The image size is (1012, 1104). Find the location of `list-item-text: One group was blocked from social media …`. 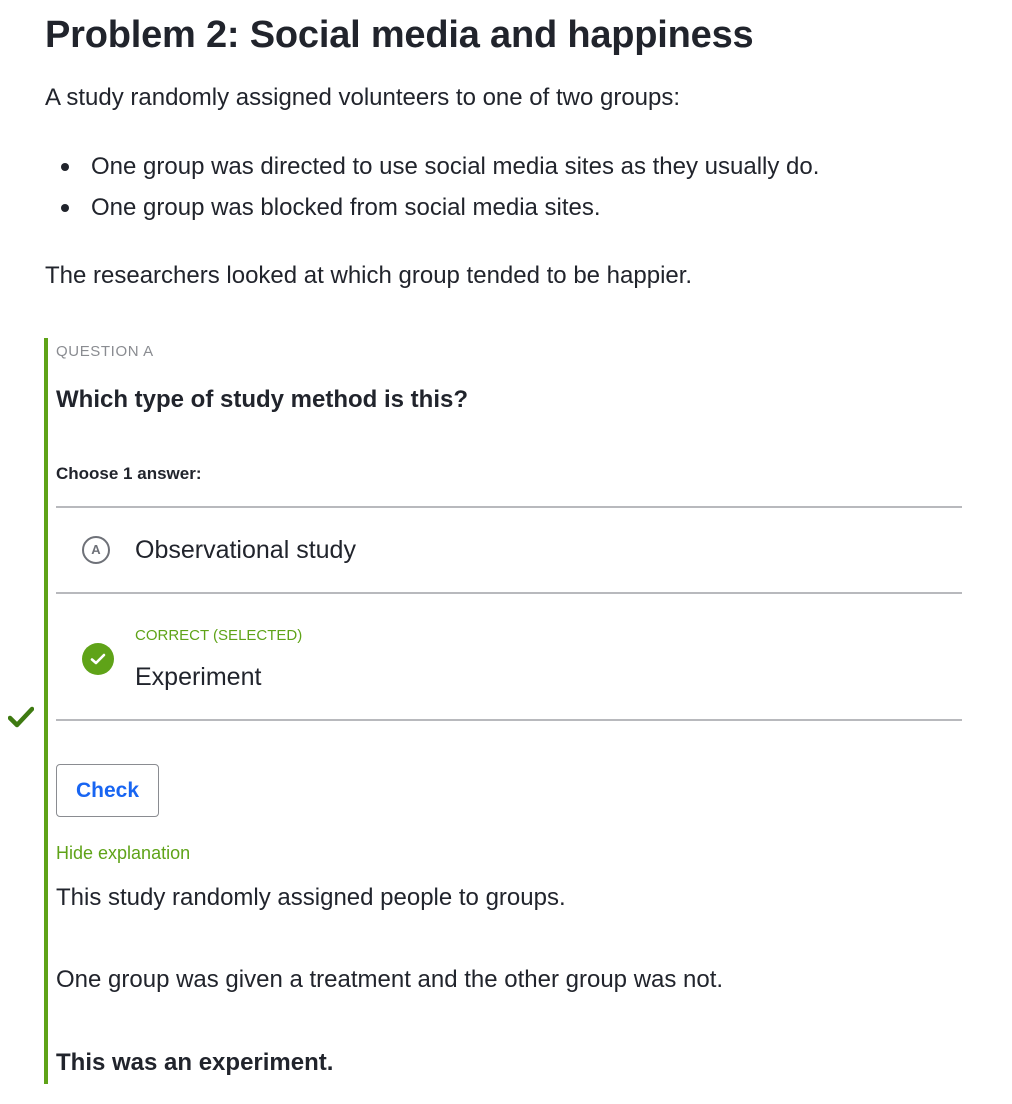

list-item-text: One group was blocked from social media … is located at coordinates (346, 207).